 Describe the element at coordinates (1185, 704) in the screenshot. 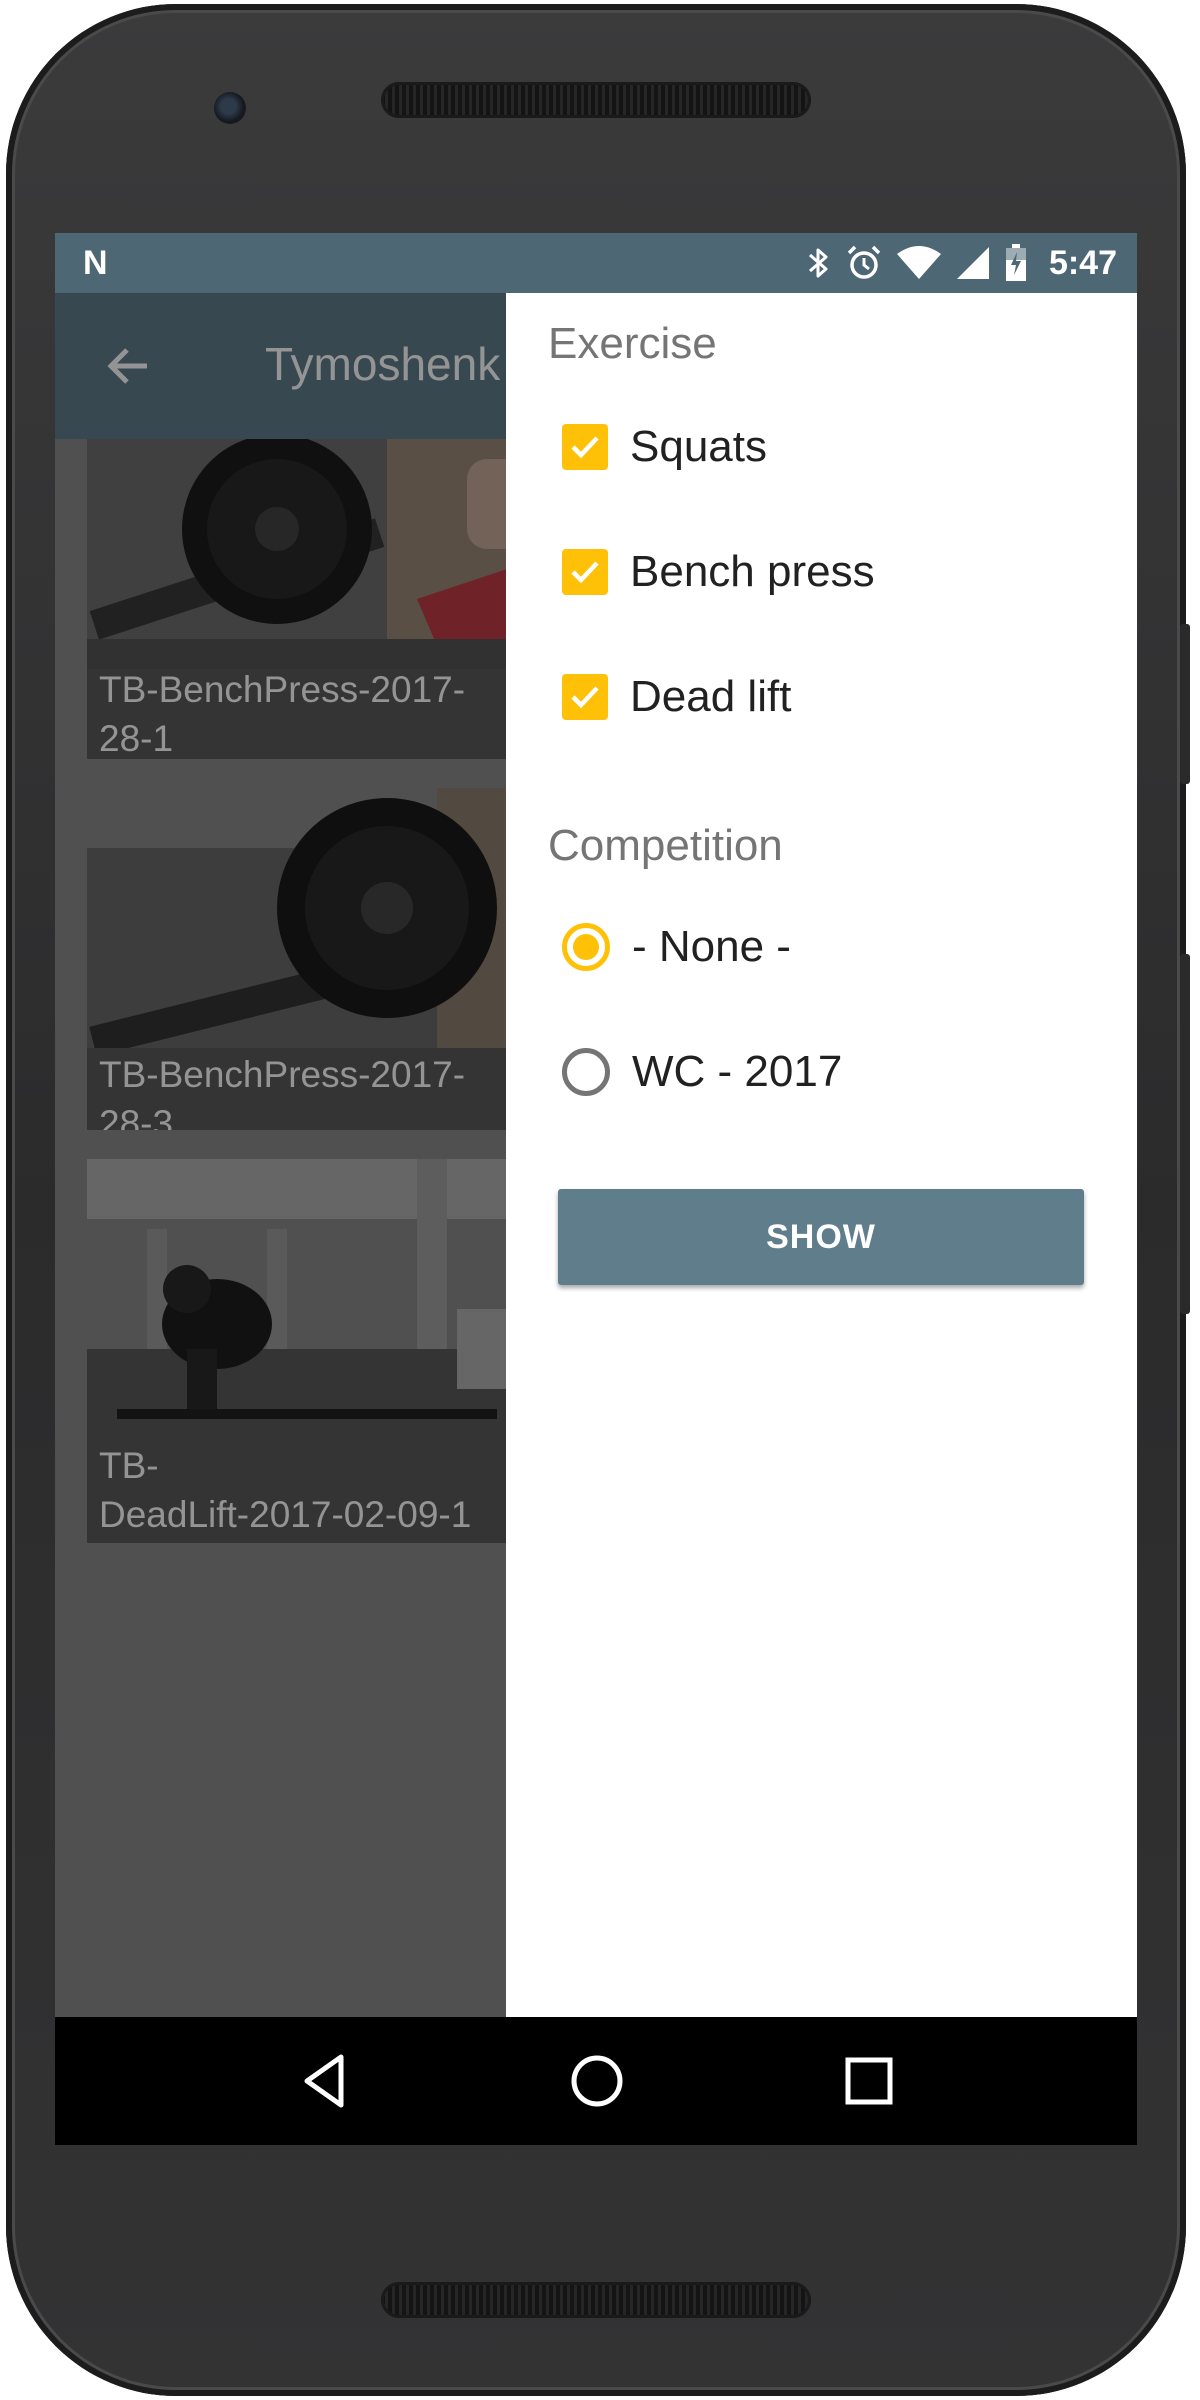

I see `power-button` at that location.